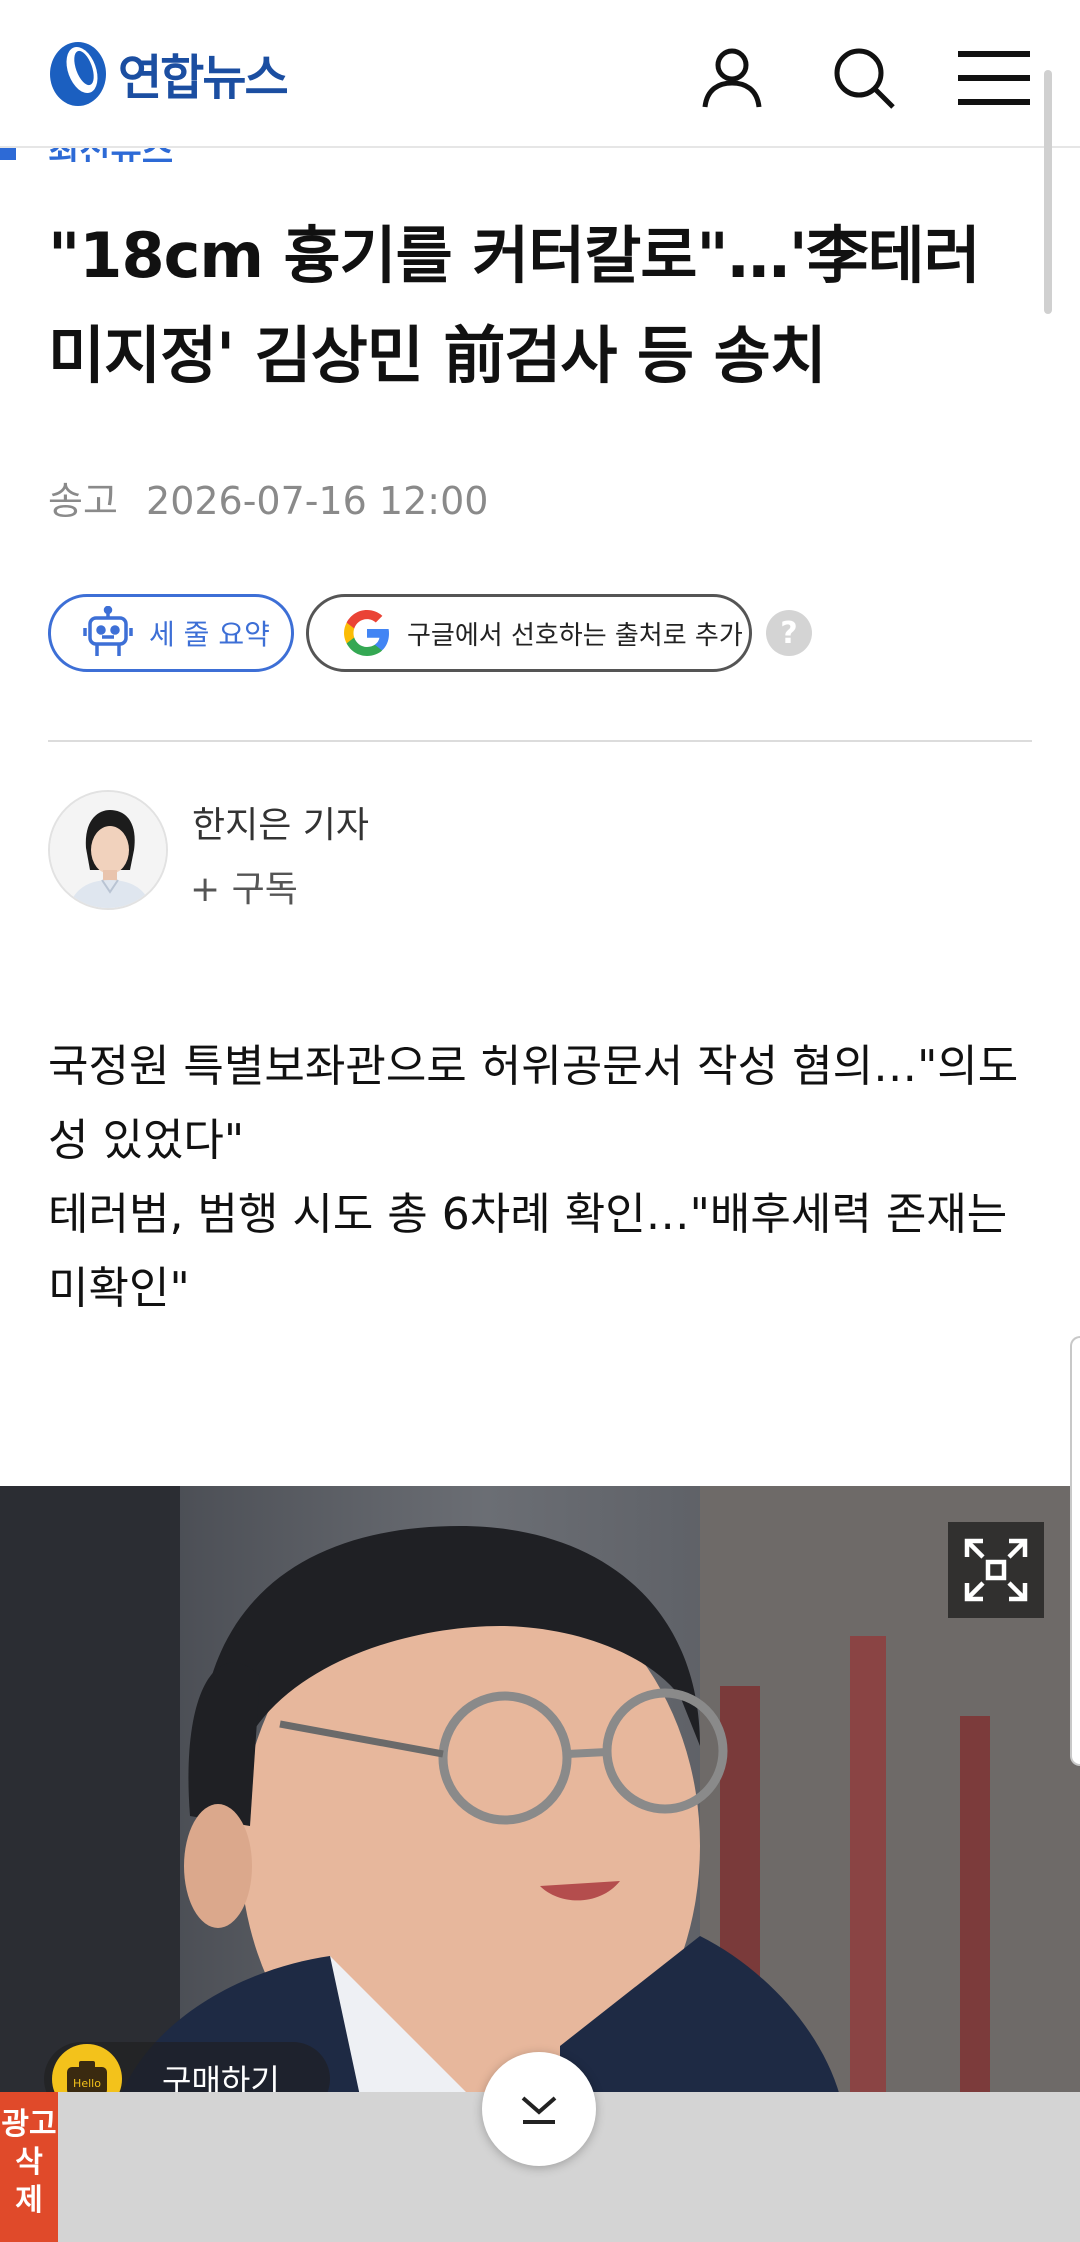 This screenshot has width=1080, height=2242. Describe the element at coordinates (540, 154) in the screenshot. I see `category-label: 최신뉴스` at that location.